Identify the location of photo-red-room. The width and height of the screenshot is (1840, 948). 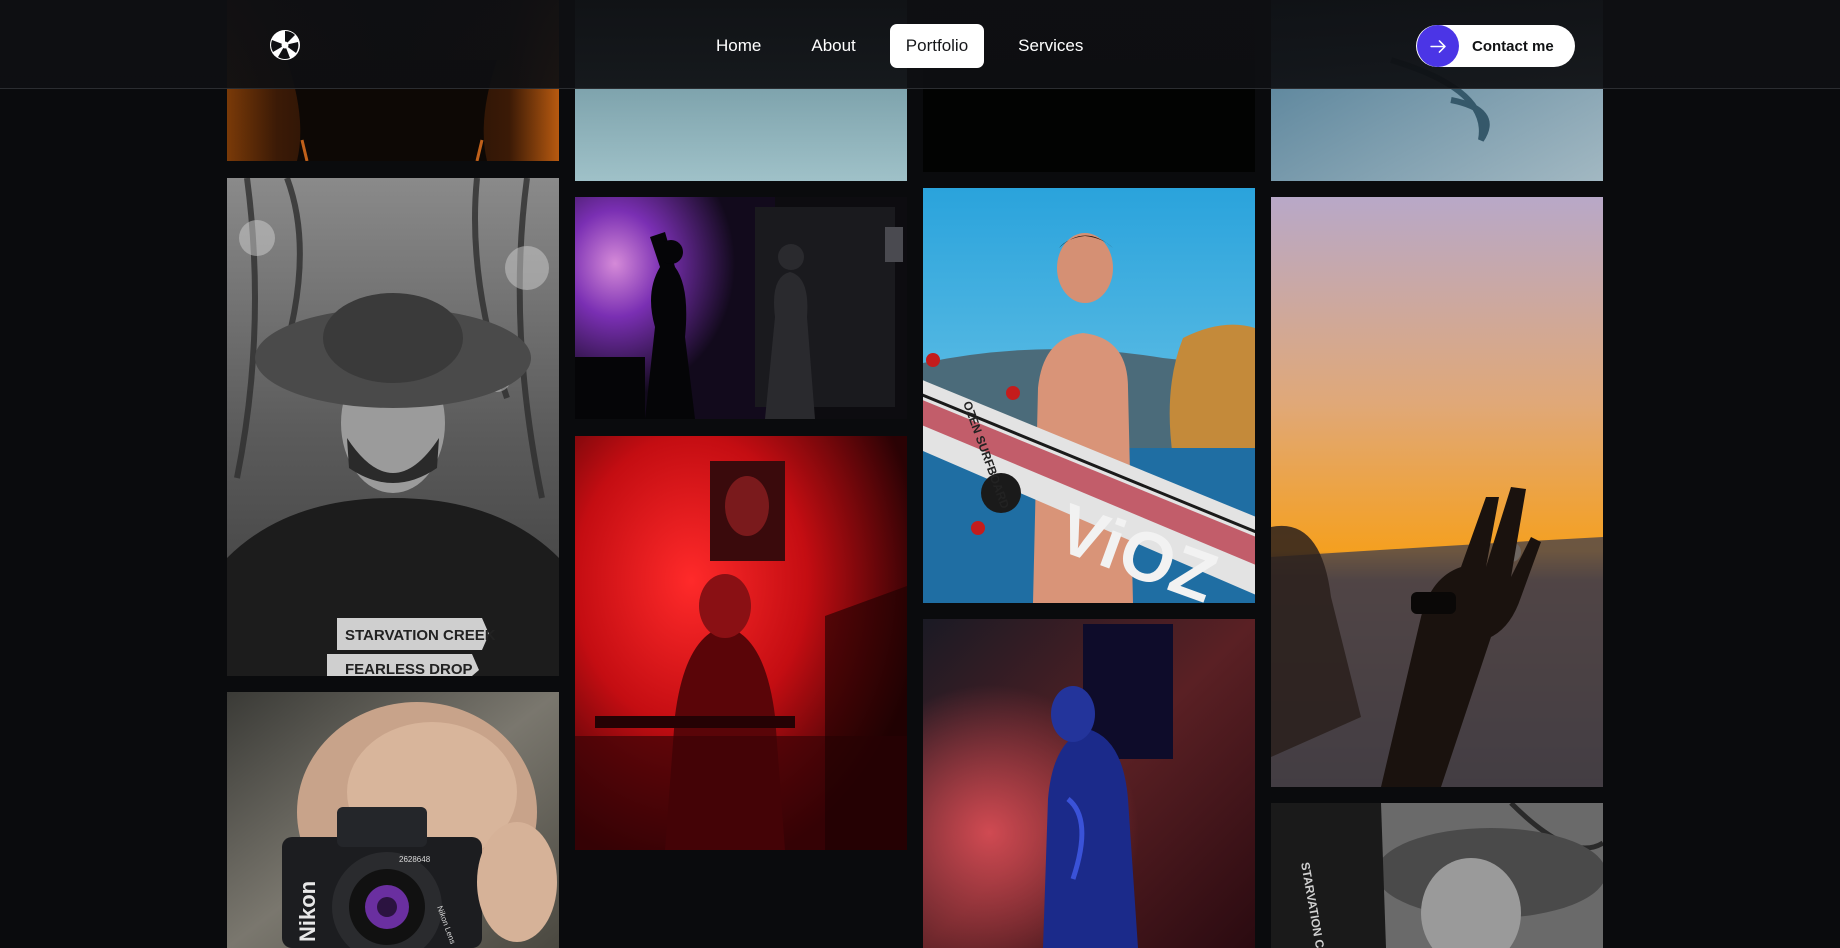
(741, 643).